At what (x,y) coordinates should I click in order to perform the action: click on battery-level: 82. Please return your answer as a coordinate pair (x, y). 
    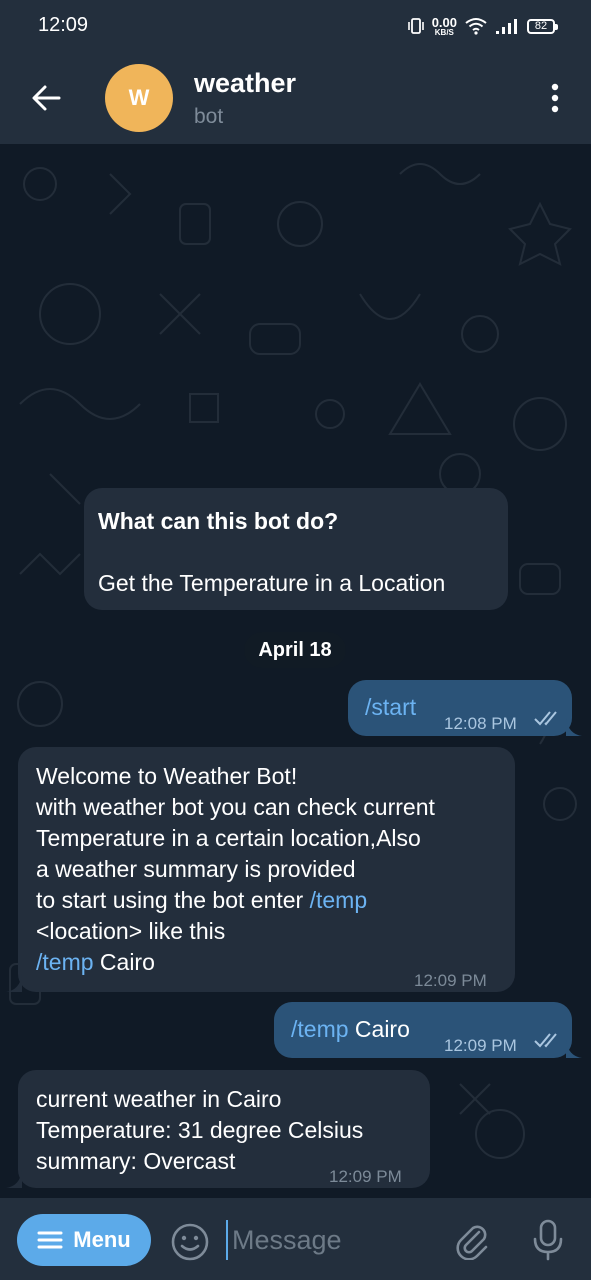
    Looking at the image, I should click on (541, 26).